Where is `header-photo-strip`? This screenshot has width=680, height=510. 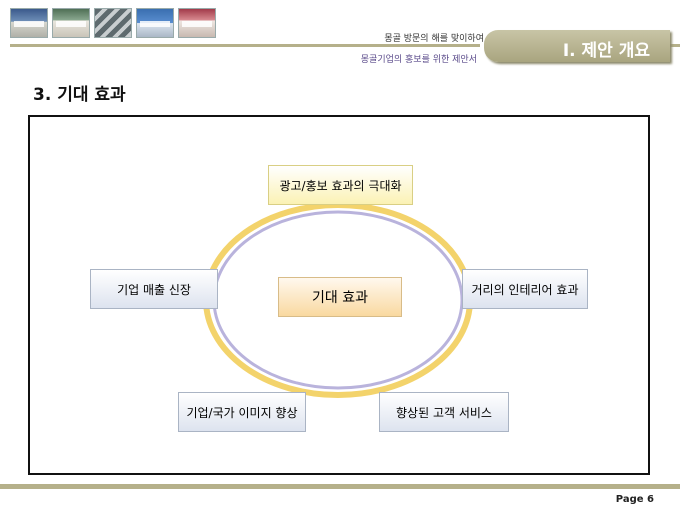
header-photo-strip is located at coordinates (113, 23).